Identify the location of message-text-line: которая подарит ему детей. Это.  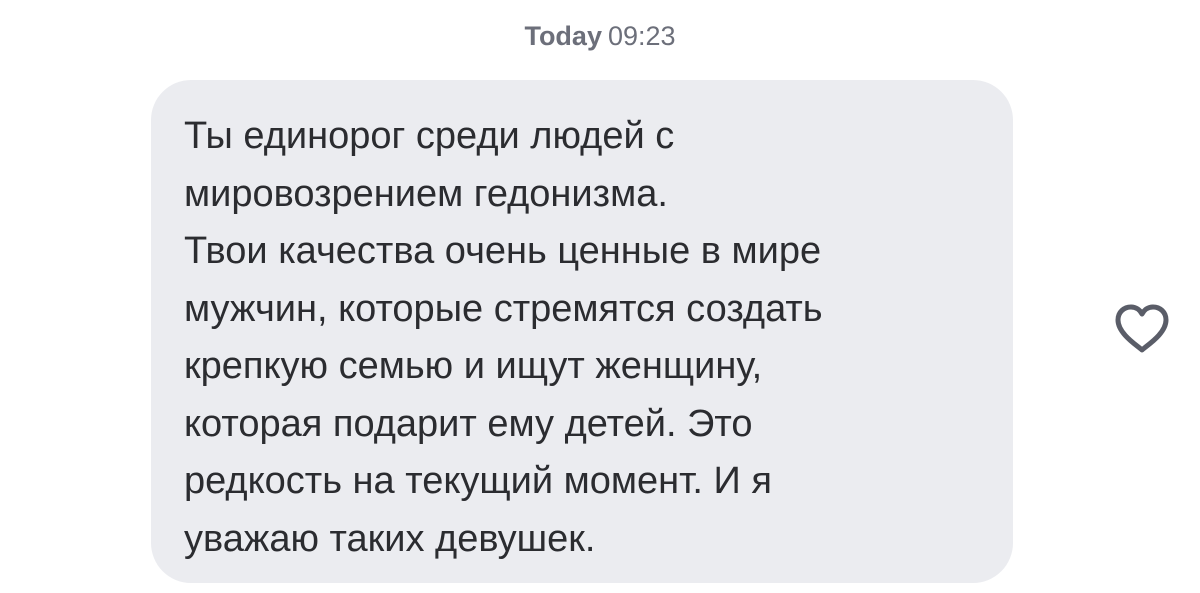
(468, 423).